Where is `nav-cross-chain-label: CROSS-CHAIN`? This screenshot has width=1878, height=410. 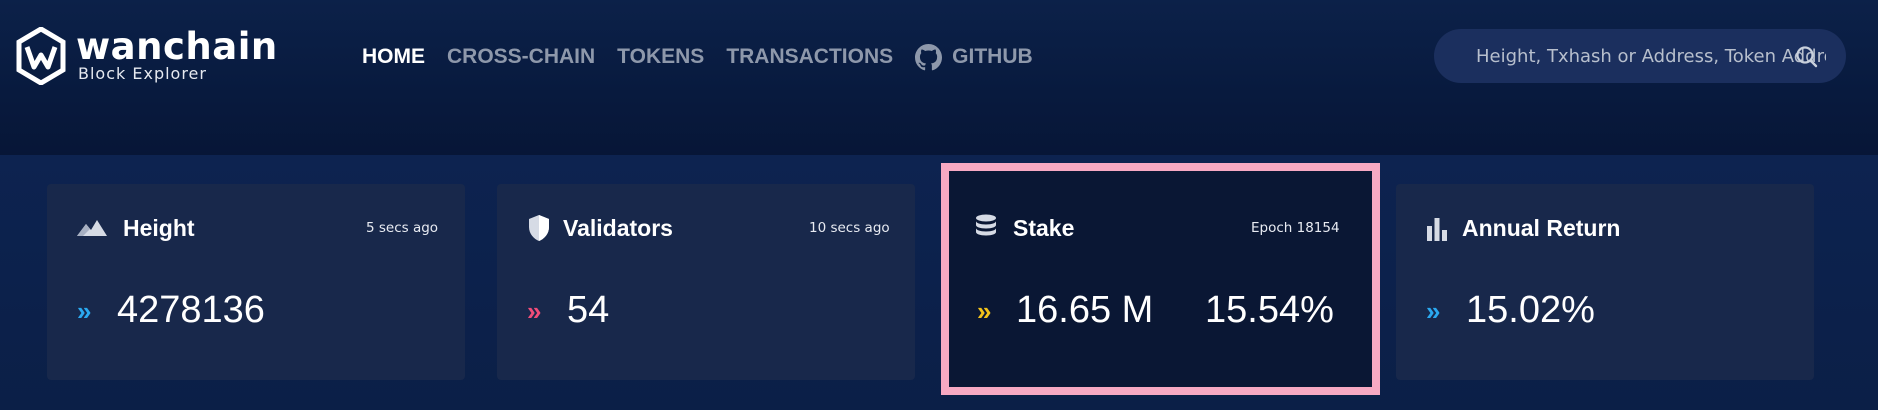 nav-cross-chain-label: CROSS-CHAIN is located at coordinates (521, 56).